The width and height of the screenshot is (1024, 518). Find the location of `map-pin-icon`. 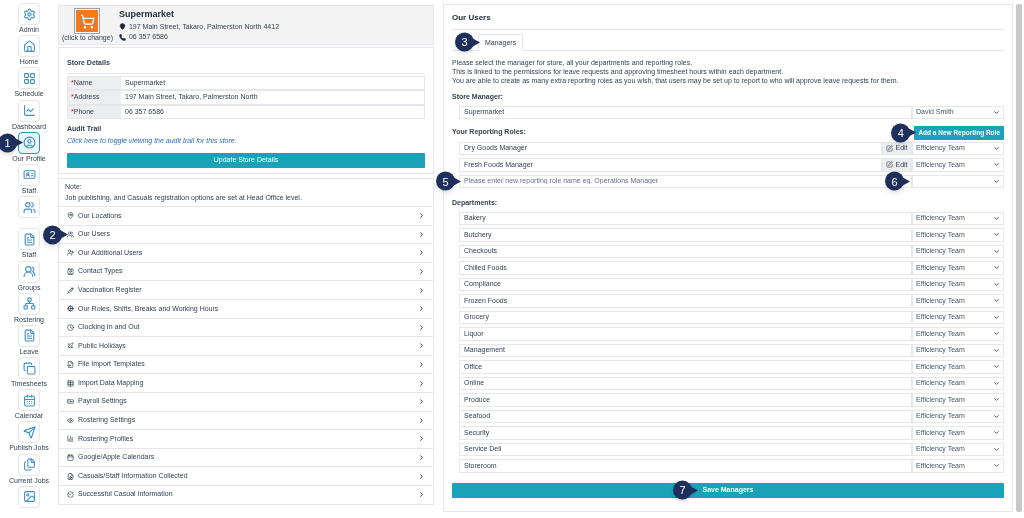

map-pin-icon is located at coordinates (122, 27).